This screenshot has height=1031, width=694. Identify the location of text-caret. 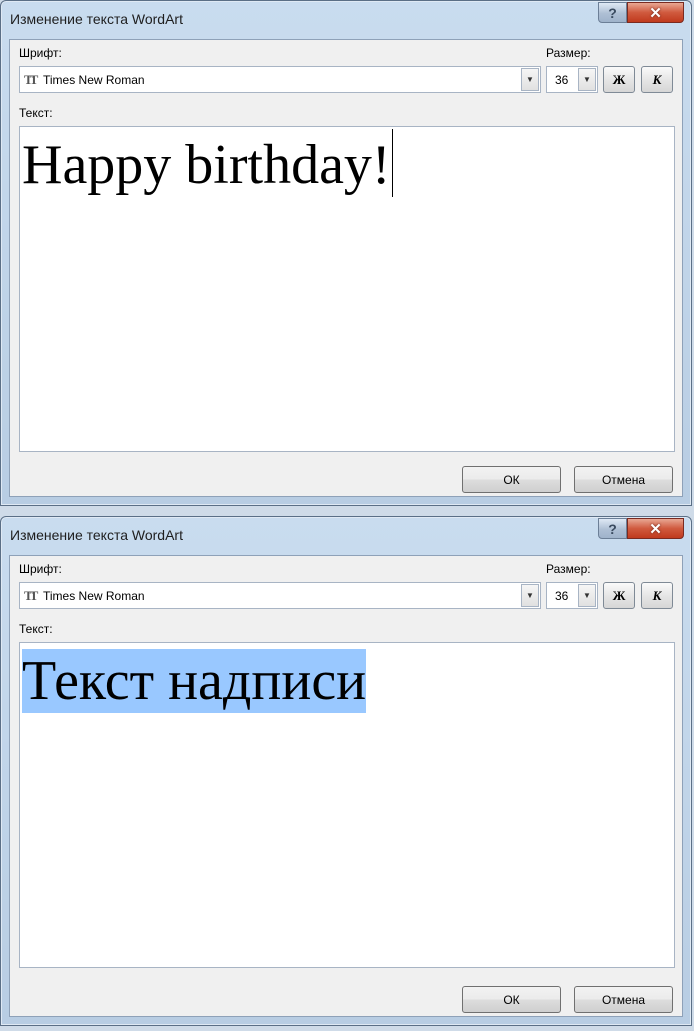
(392, 163).